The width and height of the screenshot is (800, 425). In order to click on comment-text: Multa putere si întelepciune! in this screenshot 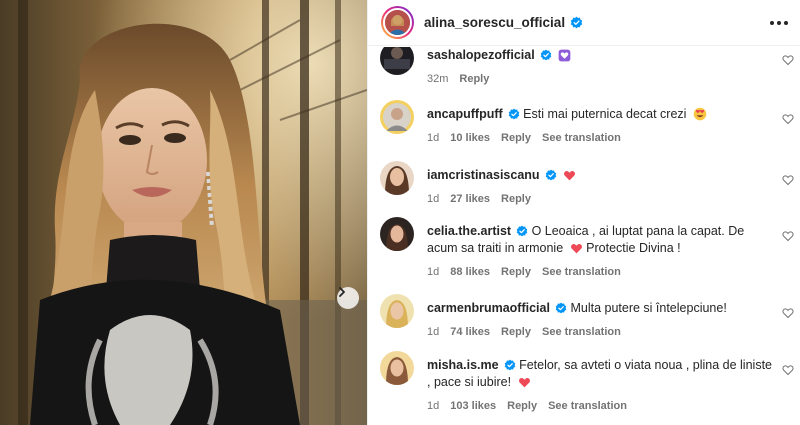, I will do `click(648, 308)`.